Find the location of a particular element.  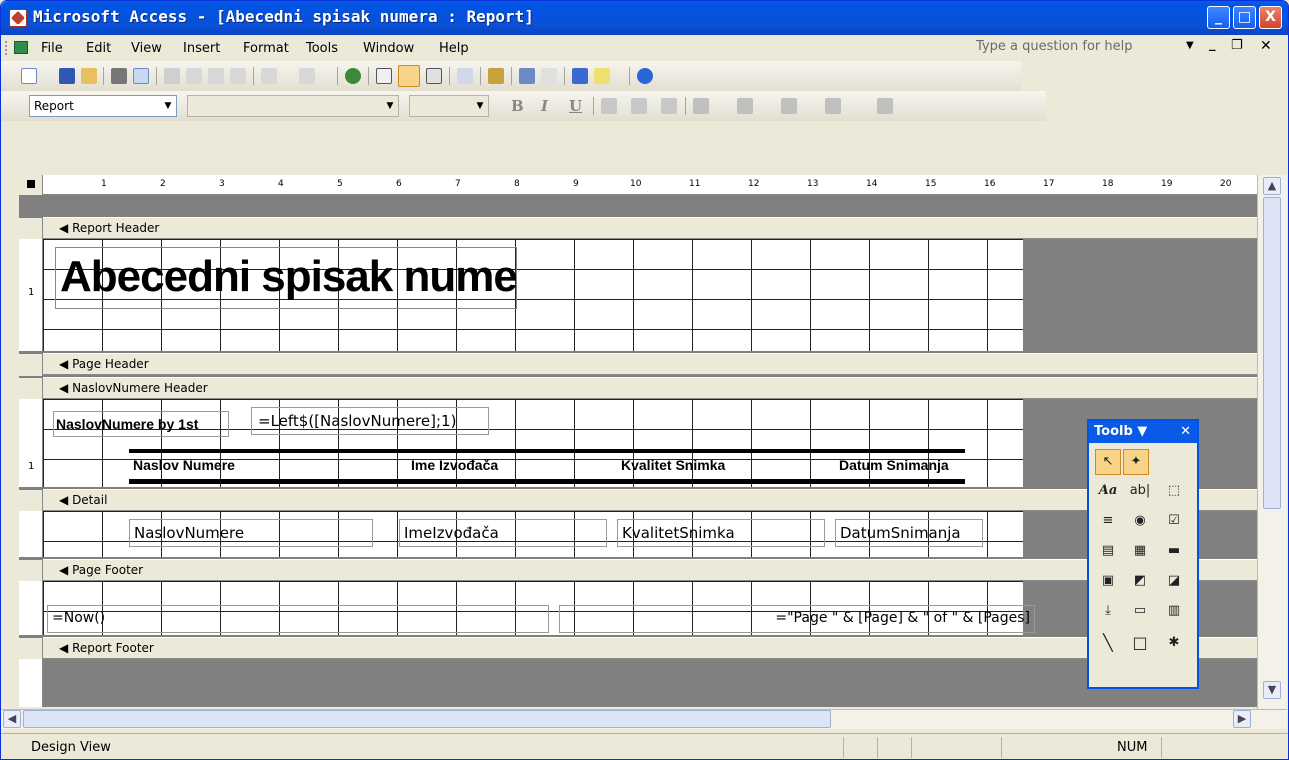

line-width-icon is located at coordinates (833, 106).